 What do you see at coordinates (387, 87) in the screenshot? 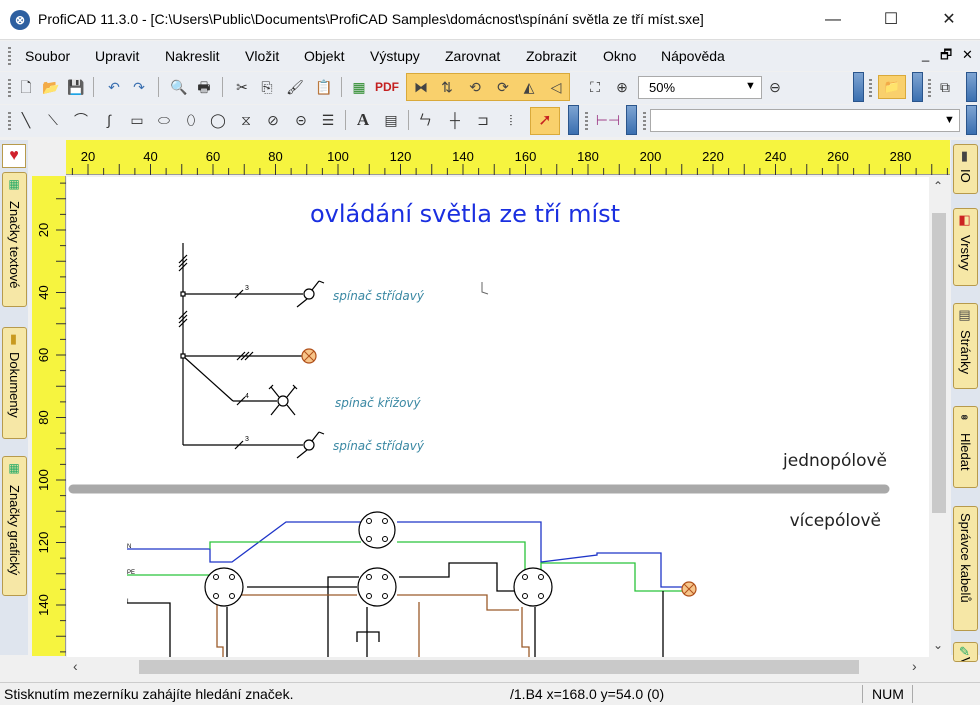
I see `export-pdf-button: PDF` at bounding box center [387, 87].